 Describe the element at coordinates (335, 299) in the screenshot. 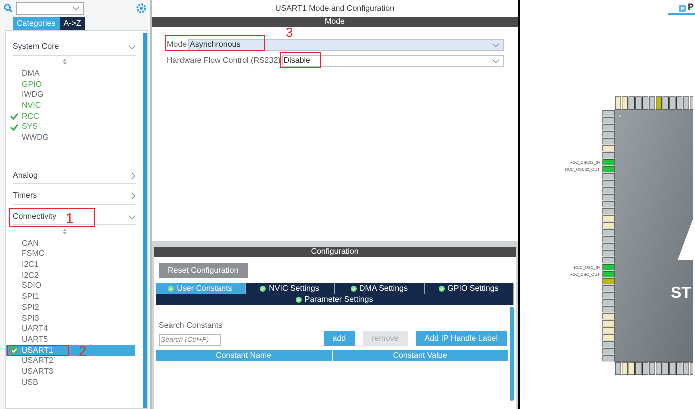

I see `config-tab: Parameter Settings` at that location.